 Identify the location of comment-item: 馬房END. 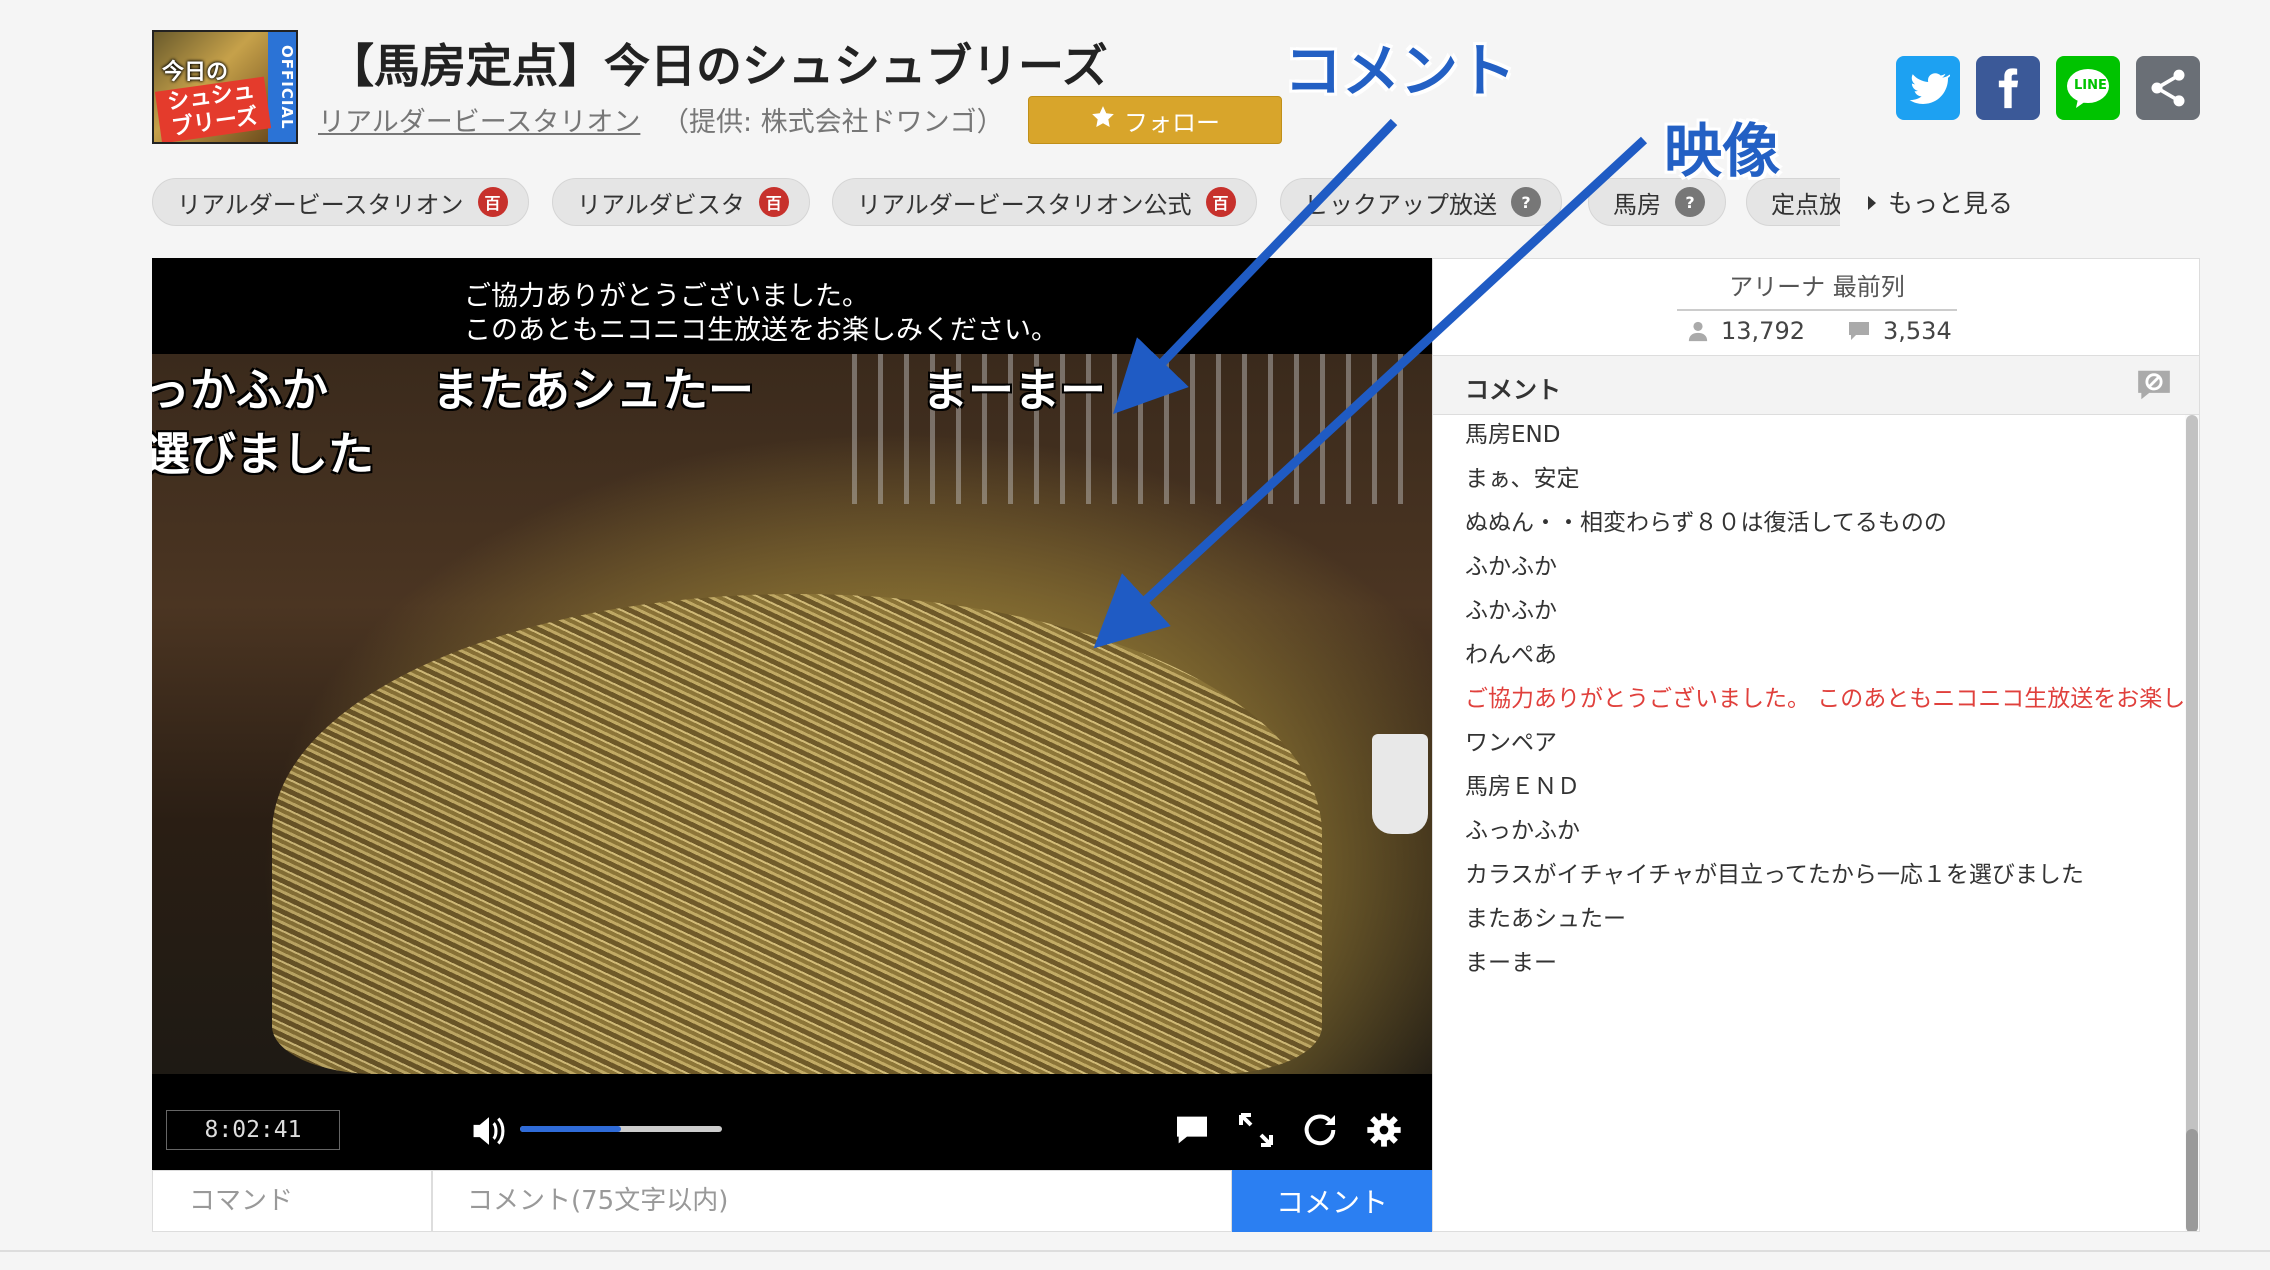
(1512, 432).